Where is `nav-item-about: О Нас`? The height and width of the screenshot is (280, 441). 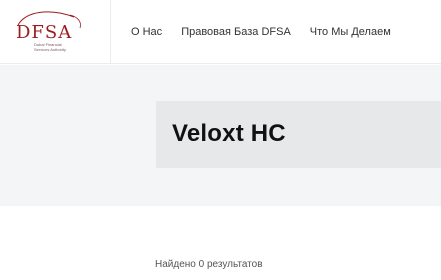 nav-item-about: О Нас is located at coordinates (146, 32).